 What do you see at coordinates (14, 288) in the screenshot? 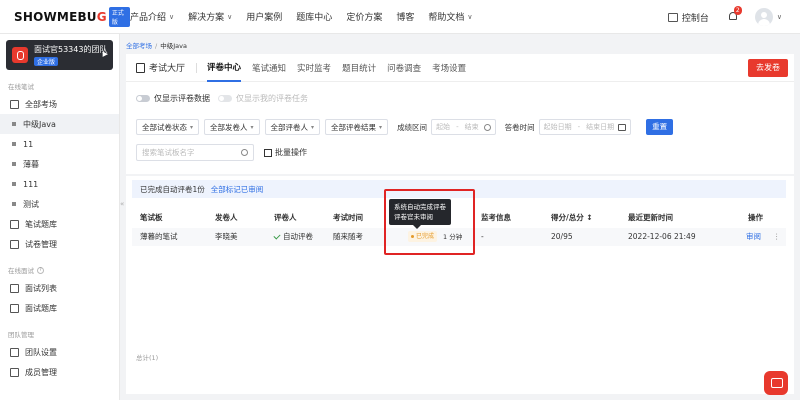
I see `list-icon` at bounding box center [14, 288].